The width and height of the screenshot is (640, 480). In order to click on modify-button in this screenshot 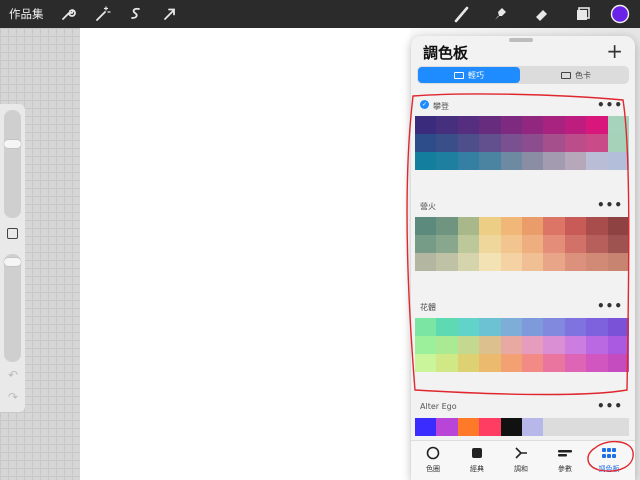, I will do `click(12, 233)`.